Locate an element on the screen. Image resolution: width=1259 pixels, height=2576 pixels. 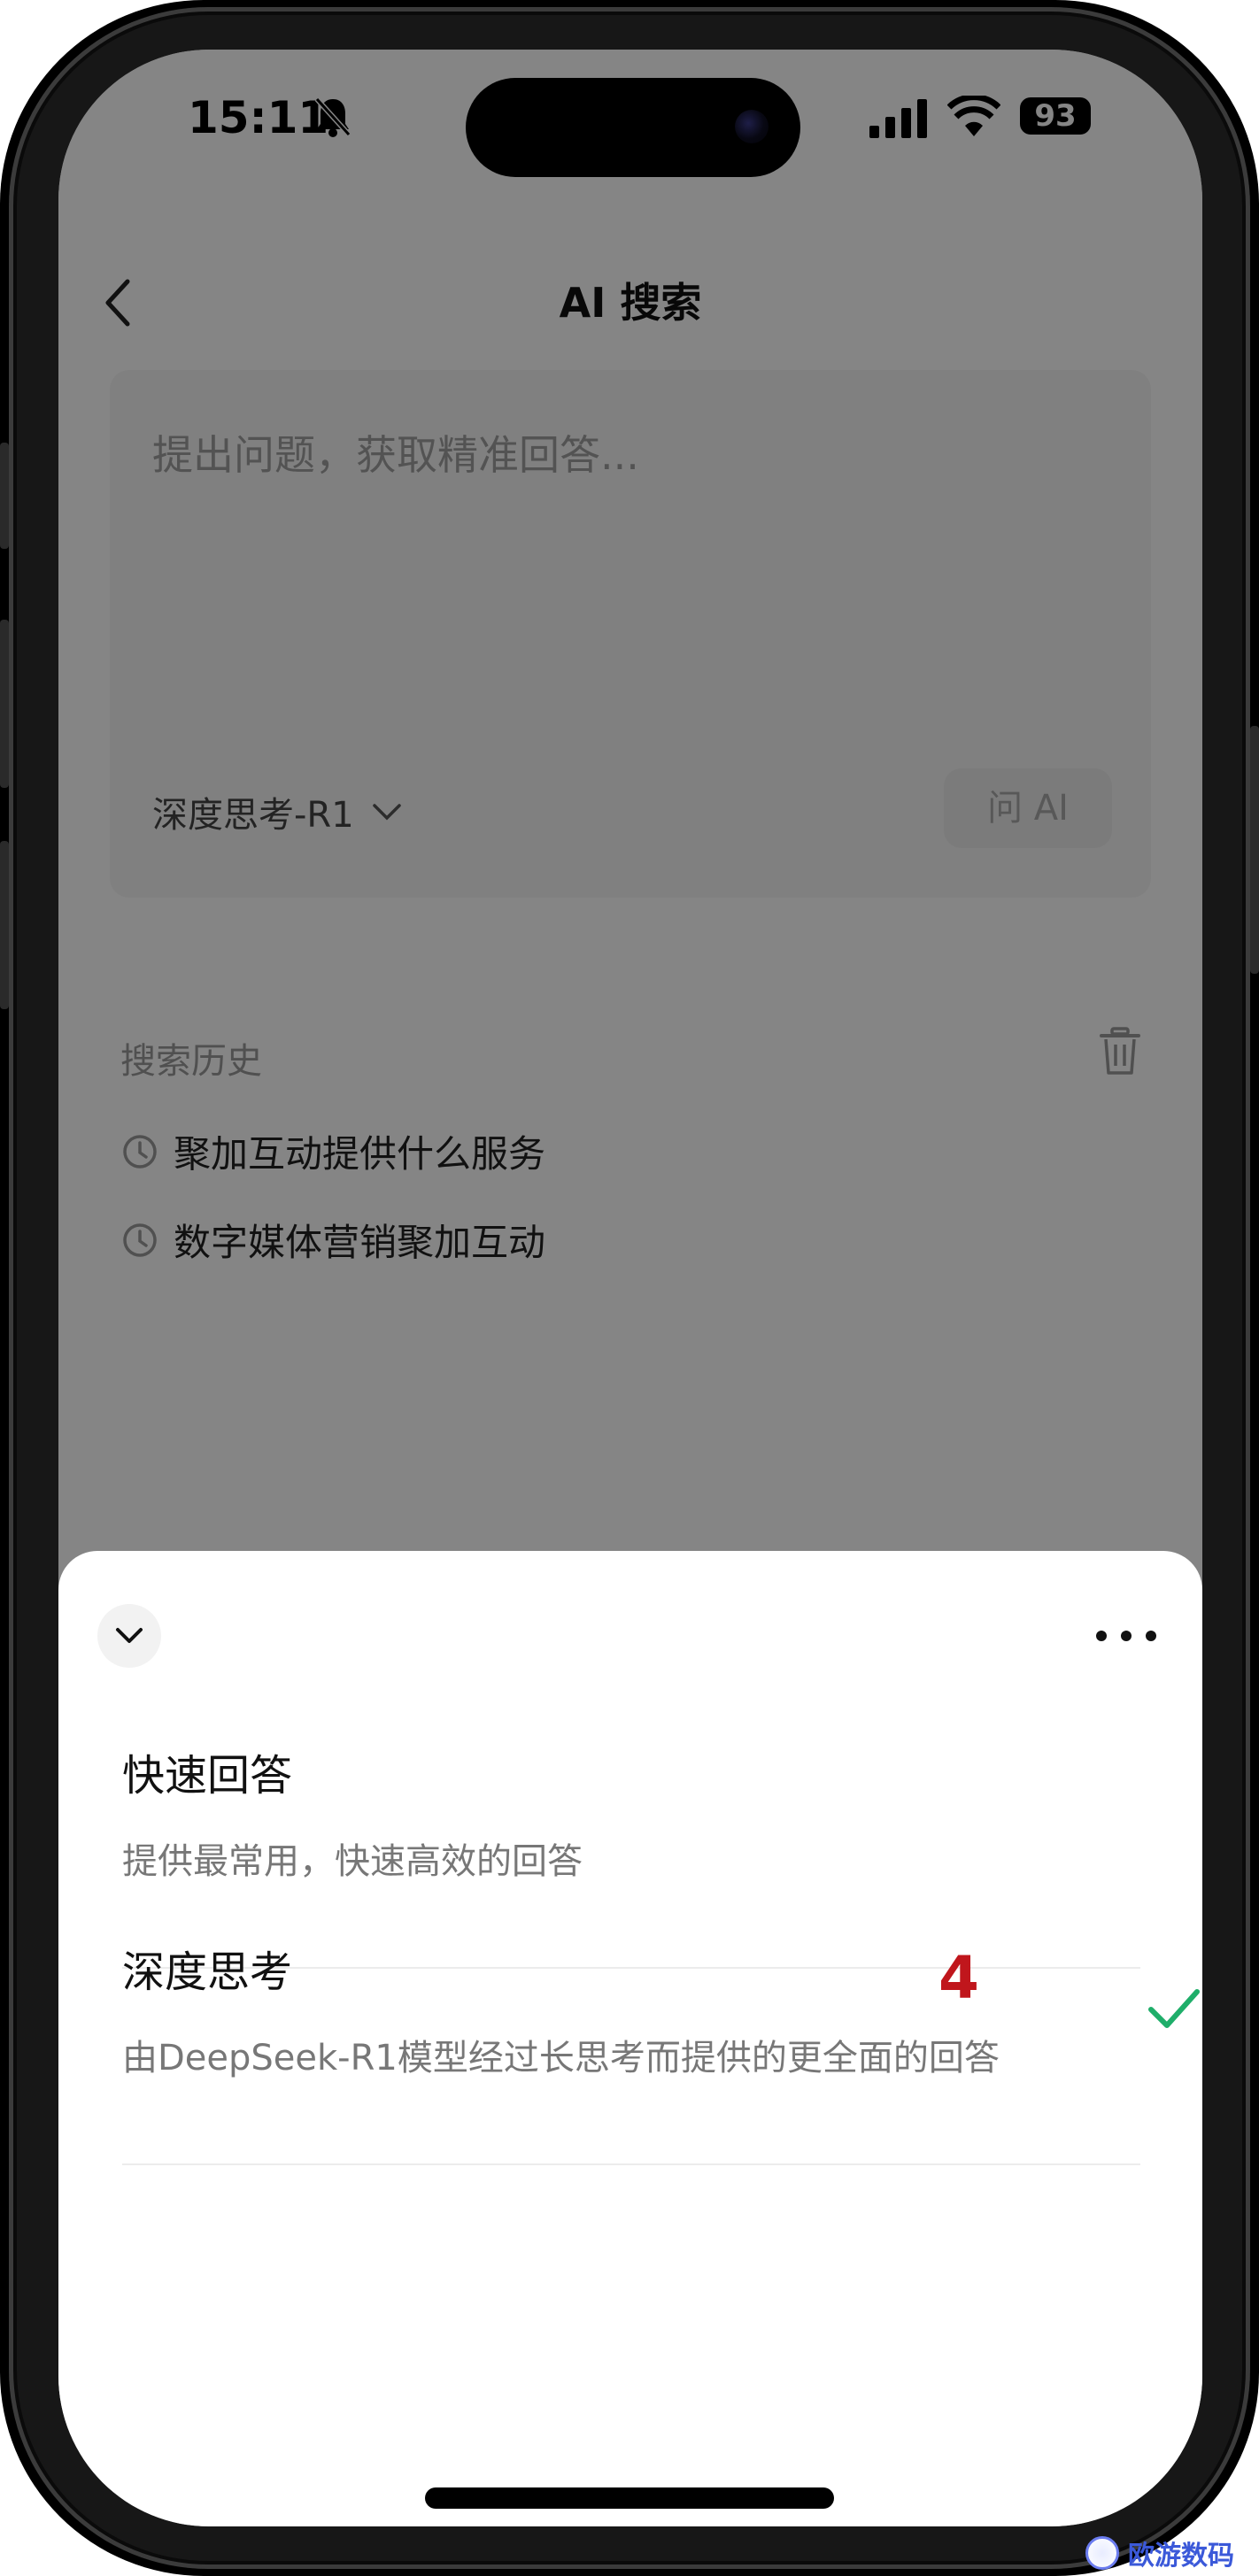
volume-up-button is located at coordinates (4, 704).